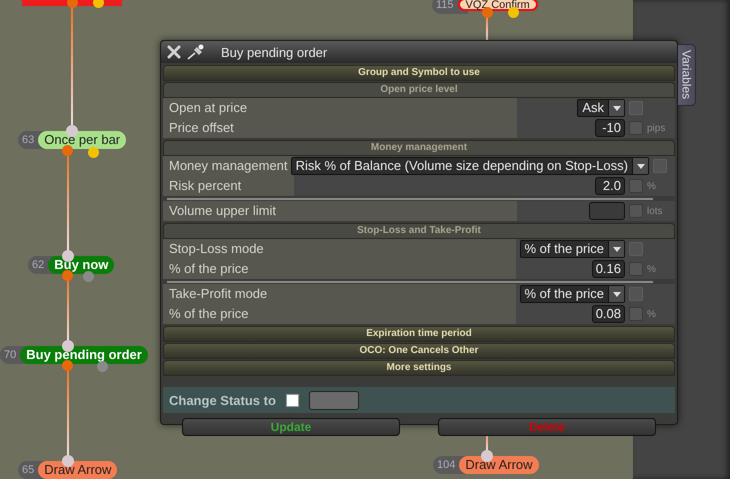 This screenshot has height=479, width=730. Describe the element at coordinates (340, 128) in the screenshot. I see `field-label: Price offset` at that location.